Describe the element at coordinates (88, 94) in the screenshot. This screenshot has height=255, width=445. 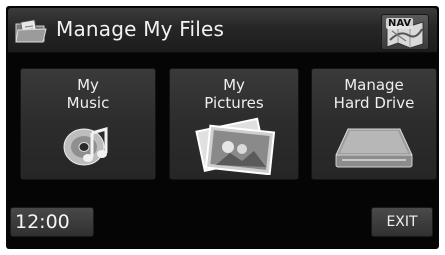
I see `tile-label-my-music: My Music` at that location.